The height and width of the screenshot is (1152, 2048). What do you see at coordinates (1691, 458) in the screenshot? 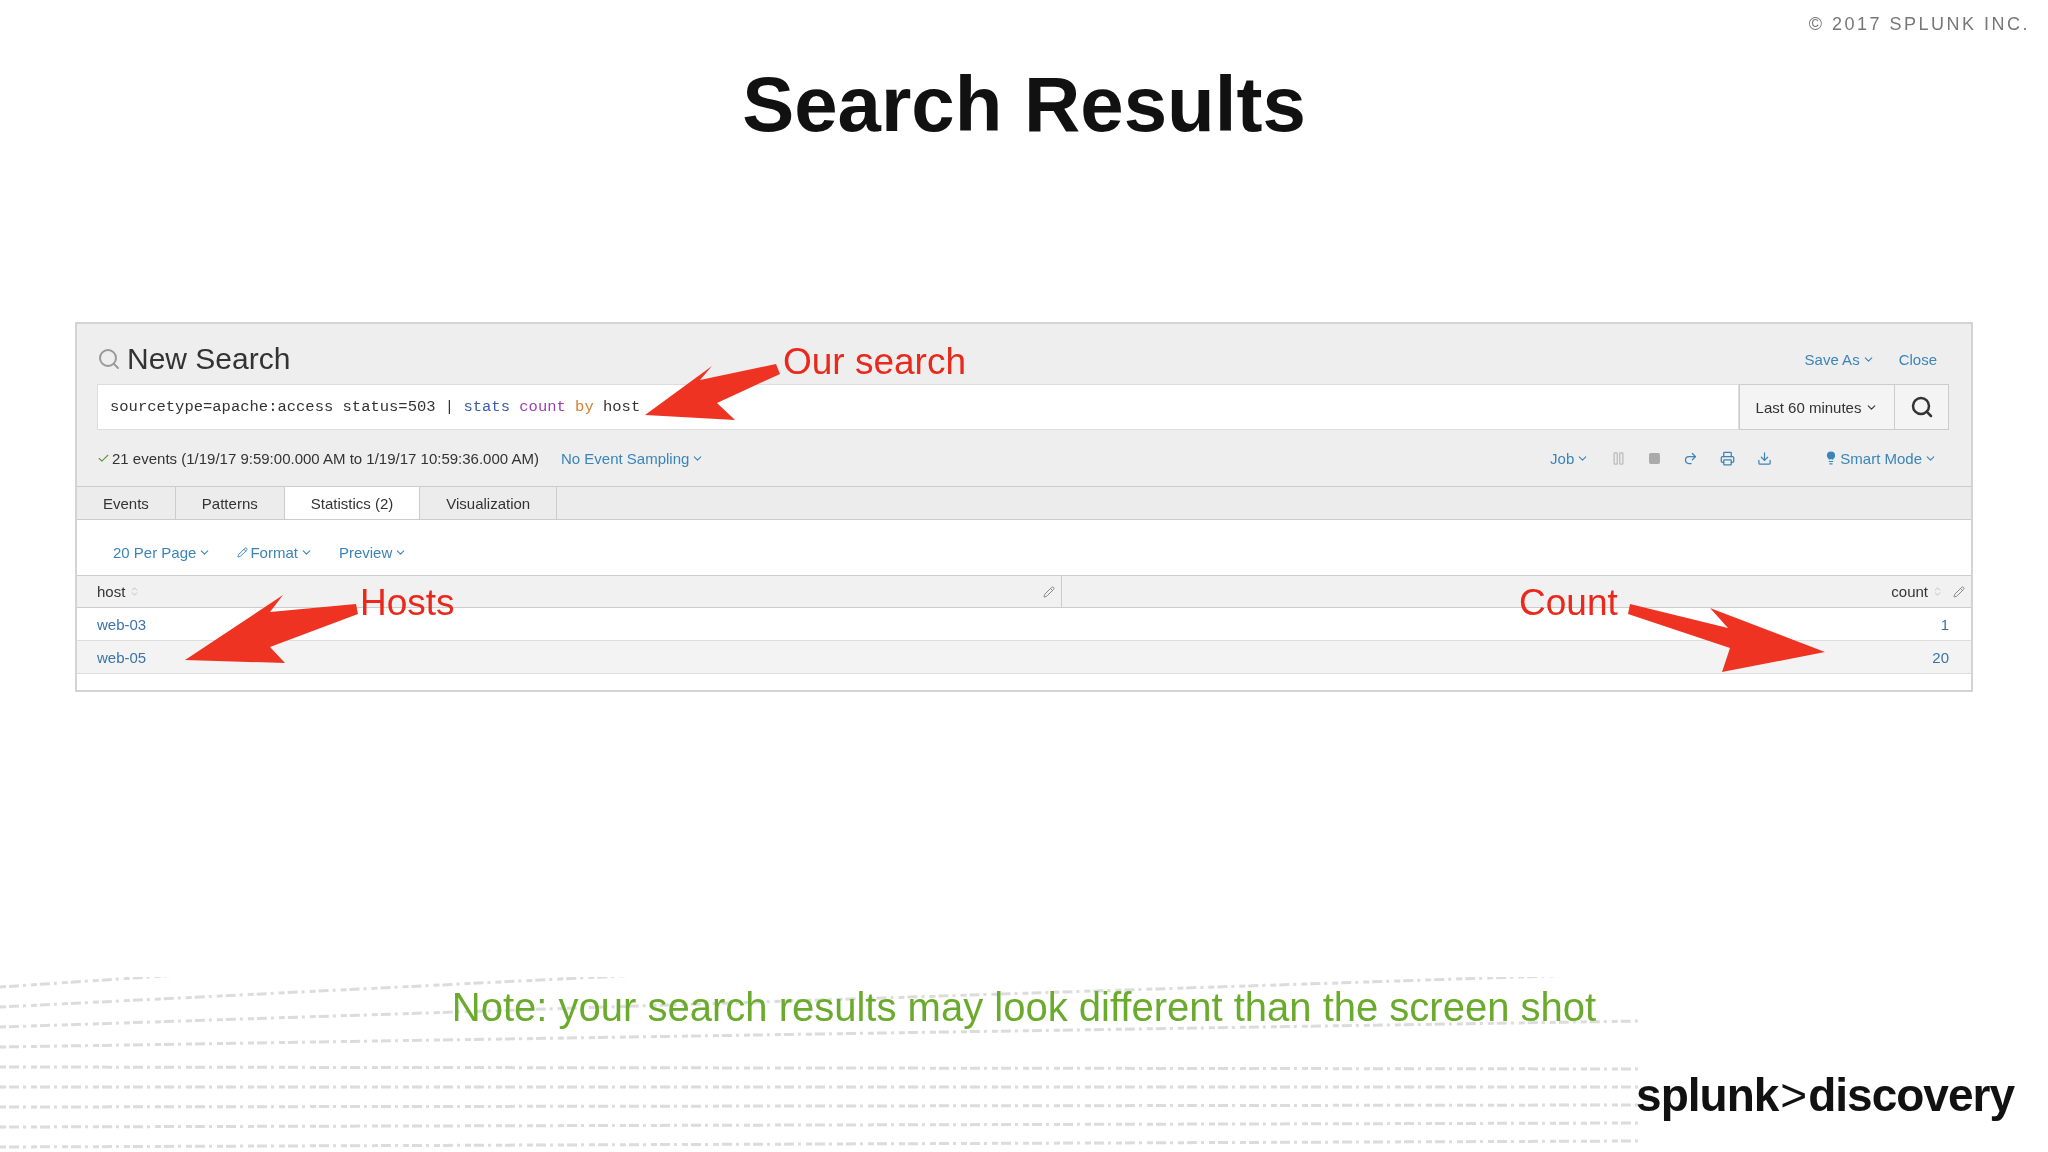
I see `share-icon` at bounding box center [1691, 458].